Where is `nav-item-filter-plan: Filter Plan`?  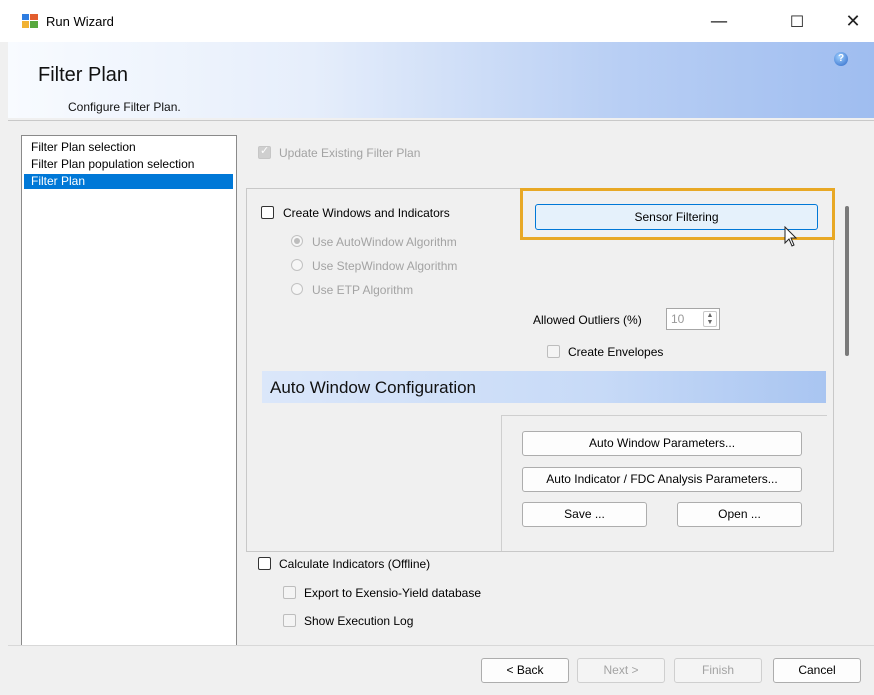 nav-item-filter-plan: Filter Plan is located at coordinates (128, 181).